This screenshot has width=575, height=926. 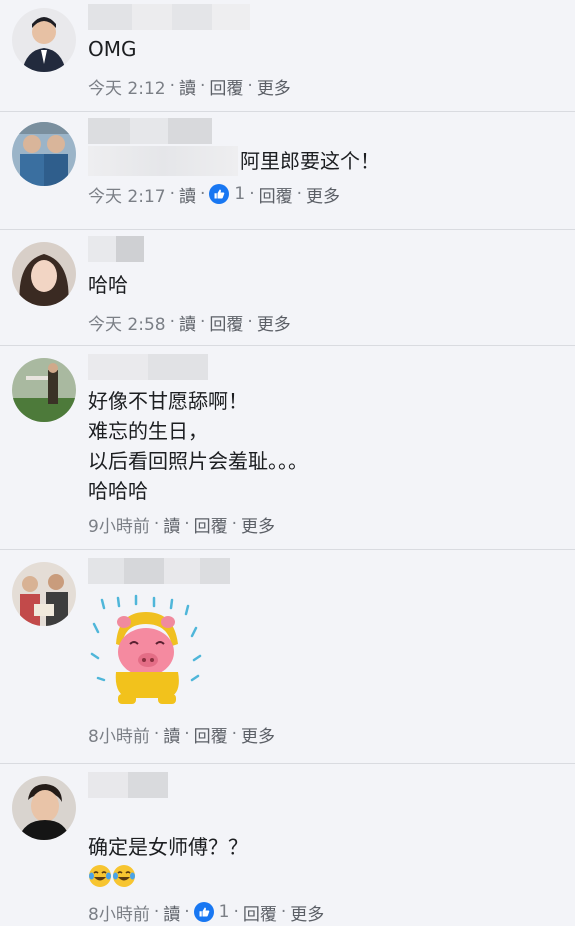 I want to click on blurred-mention, so click(x=163, y=161).